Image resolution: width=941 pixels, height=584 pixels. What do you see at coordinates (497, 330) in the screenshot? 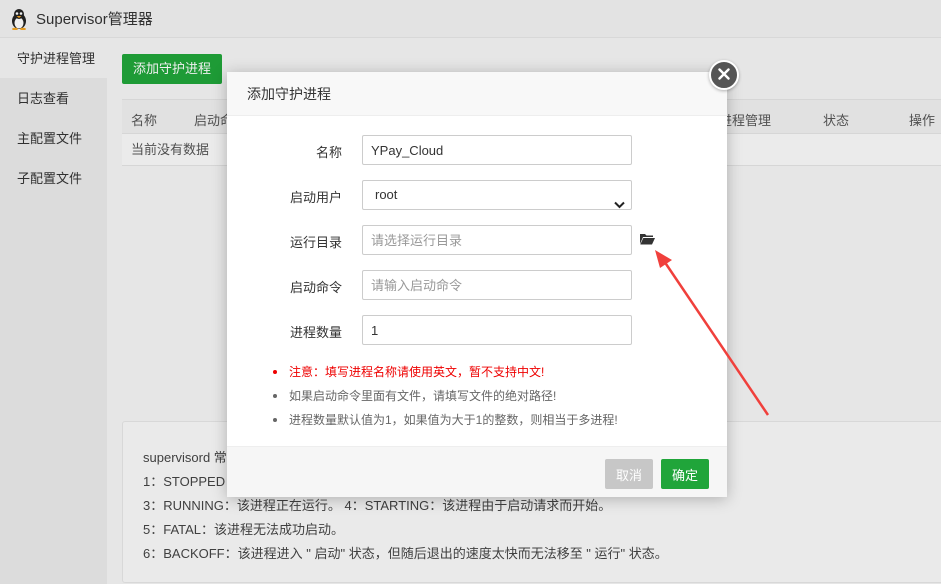
I see `count-input` at bounding box center [497, 330].